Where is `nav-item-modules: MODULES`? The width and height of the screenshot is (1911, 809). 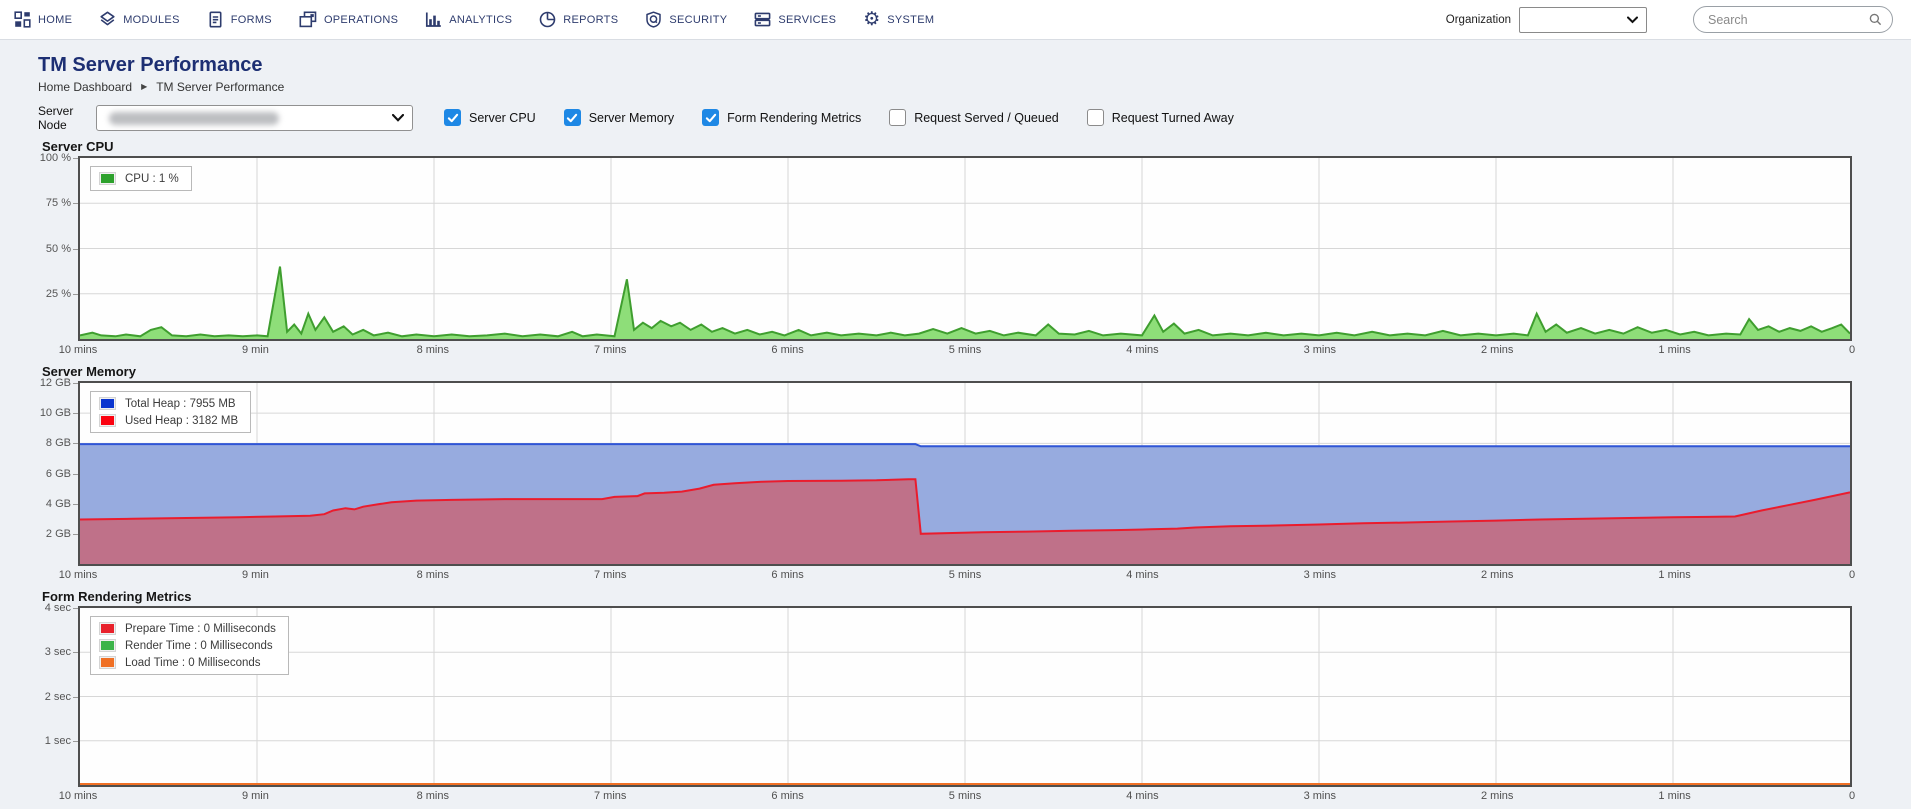 nav-item-modules: MODULES is located at coordinates (139, 19).